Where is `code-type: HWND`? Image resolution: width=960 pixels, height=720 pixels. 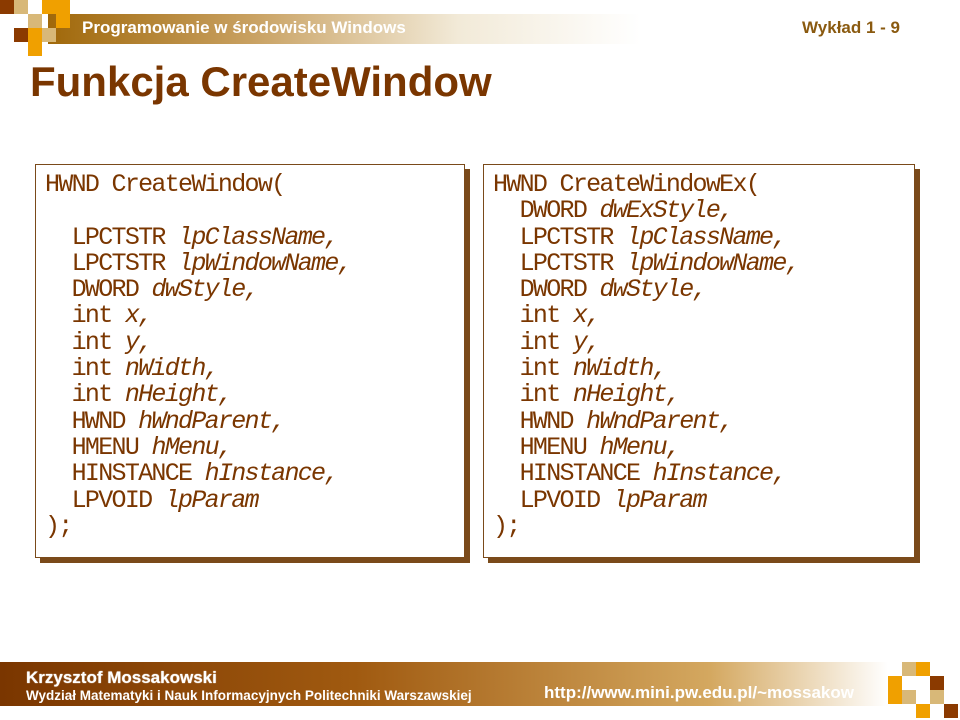 code-type: HWND is located at coordinates (105, 421).